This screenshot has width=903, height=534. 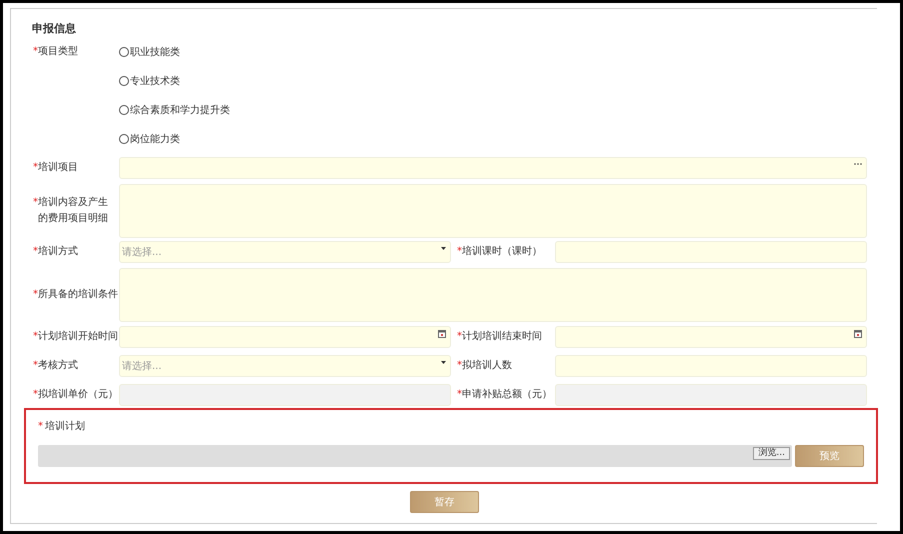 I want to click on save-button: 暂存, so click(x=444, y=502).